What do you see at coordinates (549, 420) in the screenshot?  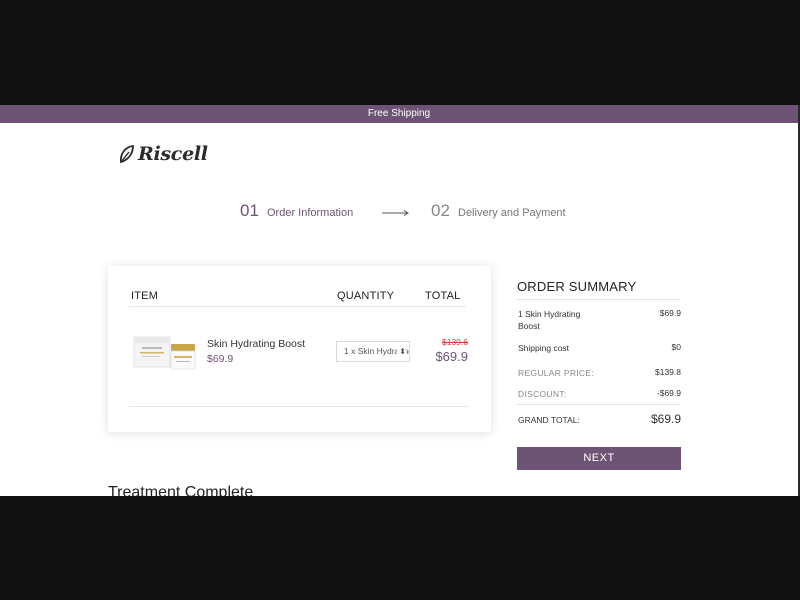 I see `grand-total-label: GRAND TOTAL:` at bounding box center [549, 420].